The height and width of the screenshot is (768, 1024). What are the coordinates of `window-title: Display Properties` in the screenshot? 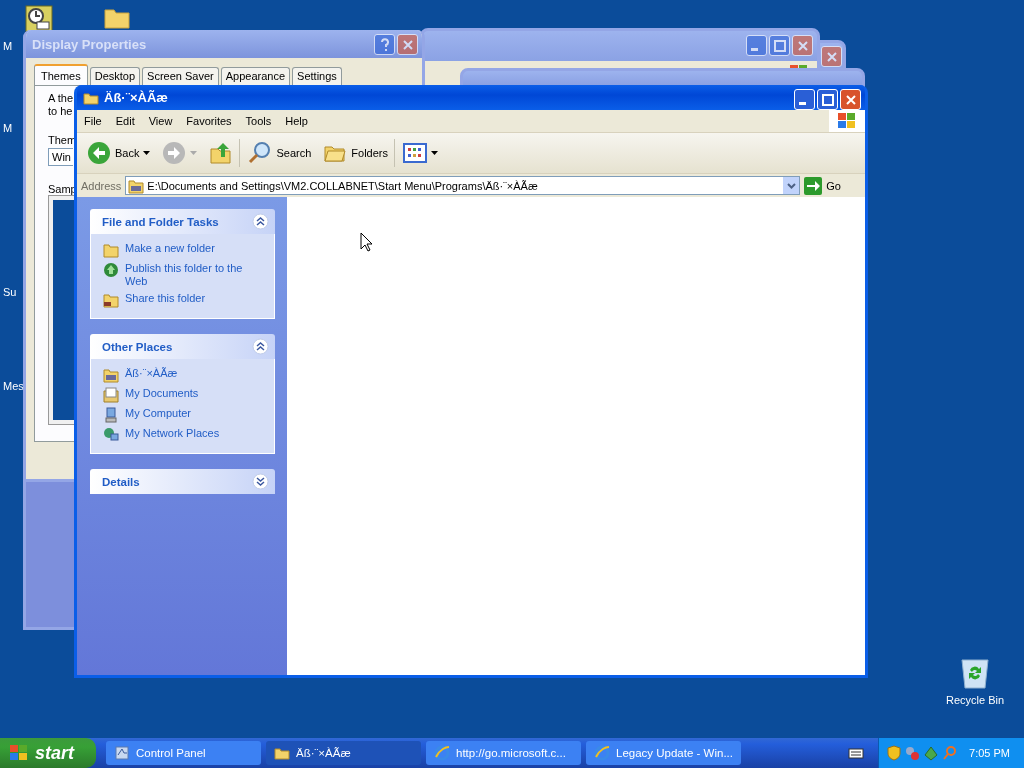 It's located at (89, 44).